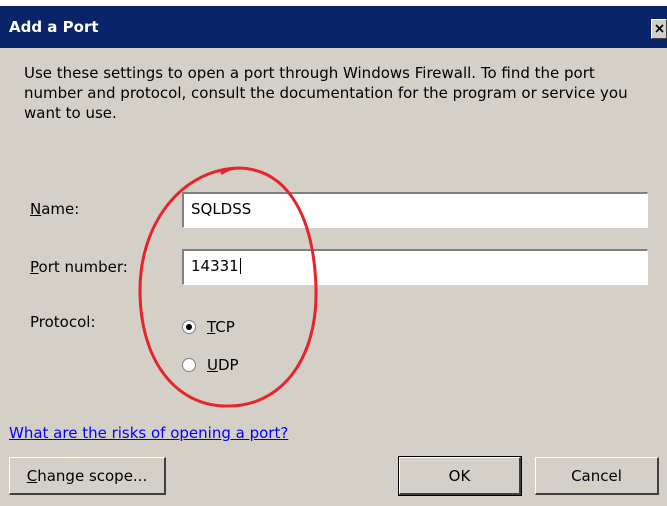 This screenshot has width=667, height=506. What do you see at coordinates (221, 209) in the screenshot?
I see `name-field-value: SQLDSS` at bounding box center [221, 209].